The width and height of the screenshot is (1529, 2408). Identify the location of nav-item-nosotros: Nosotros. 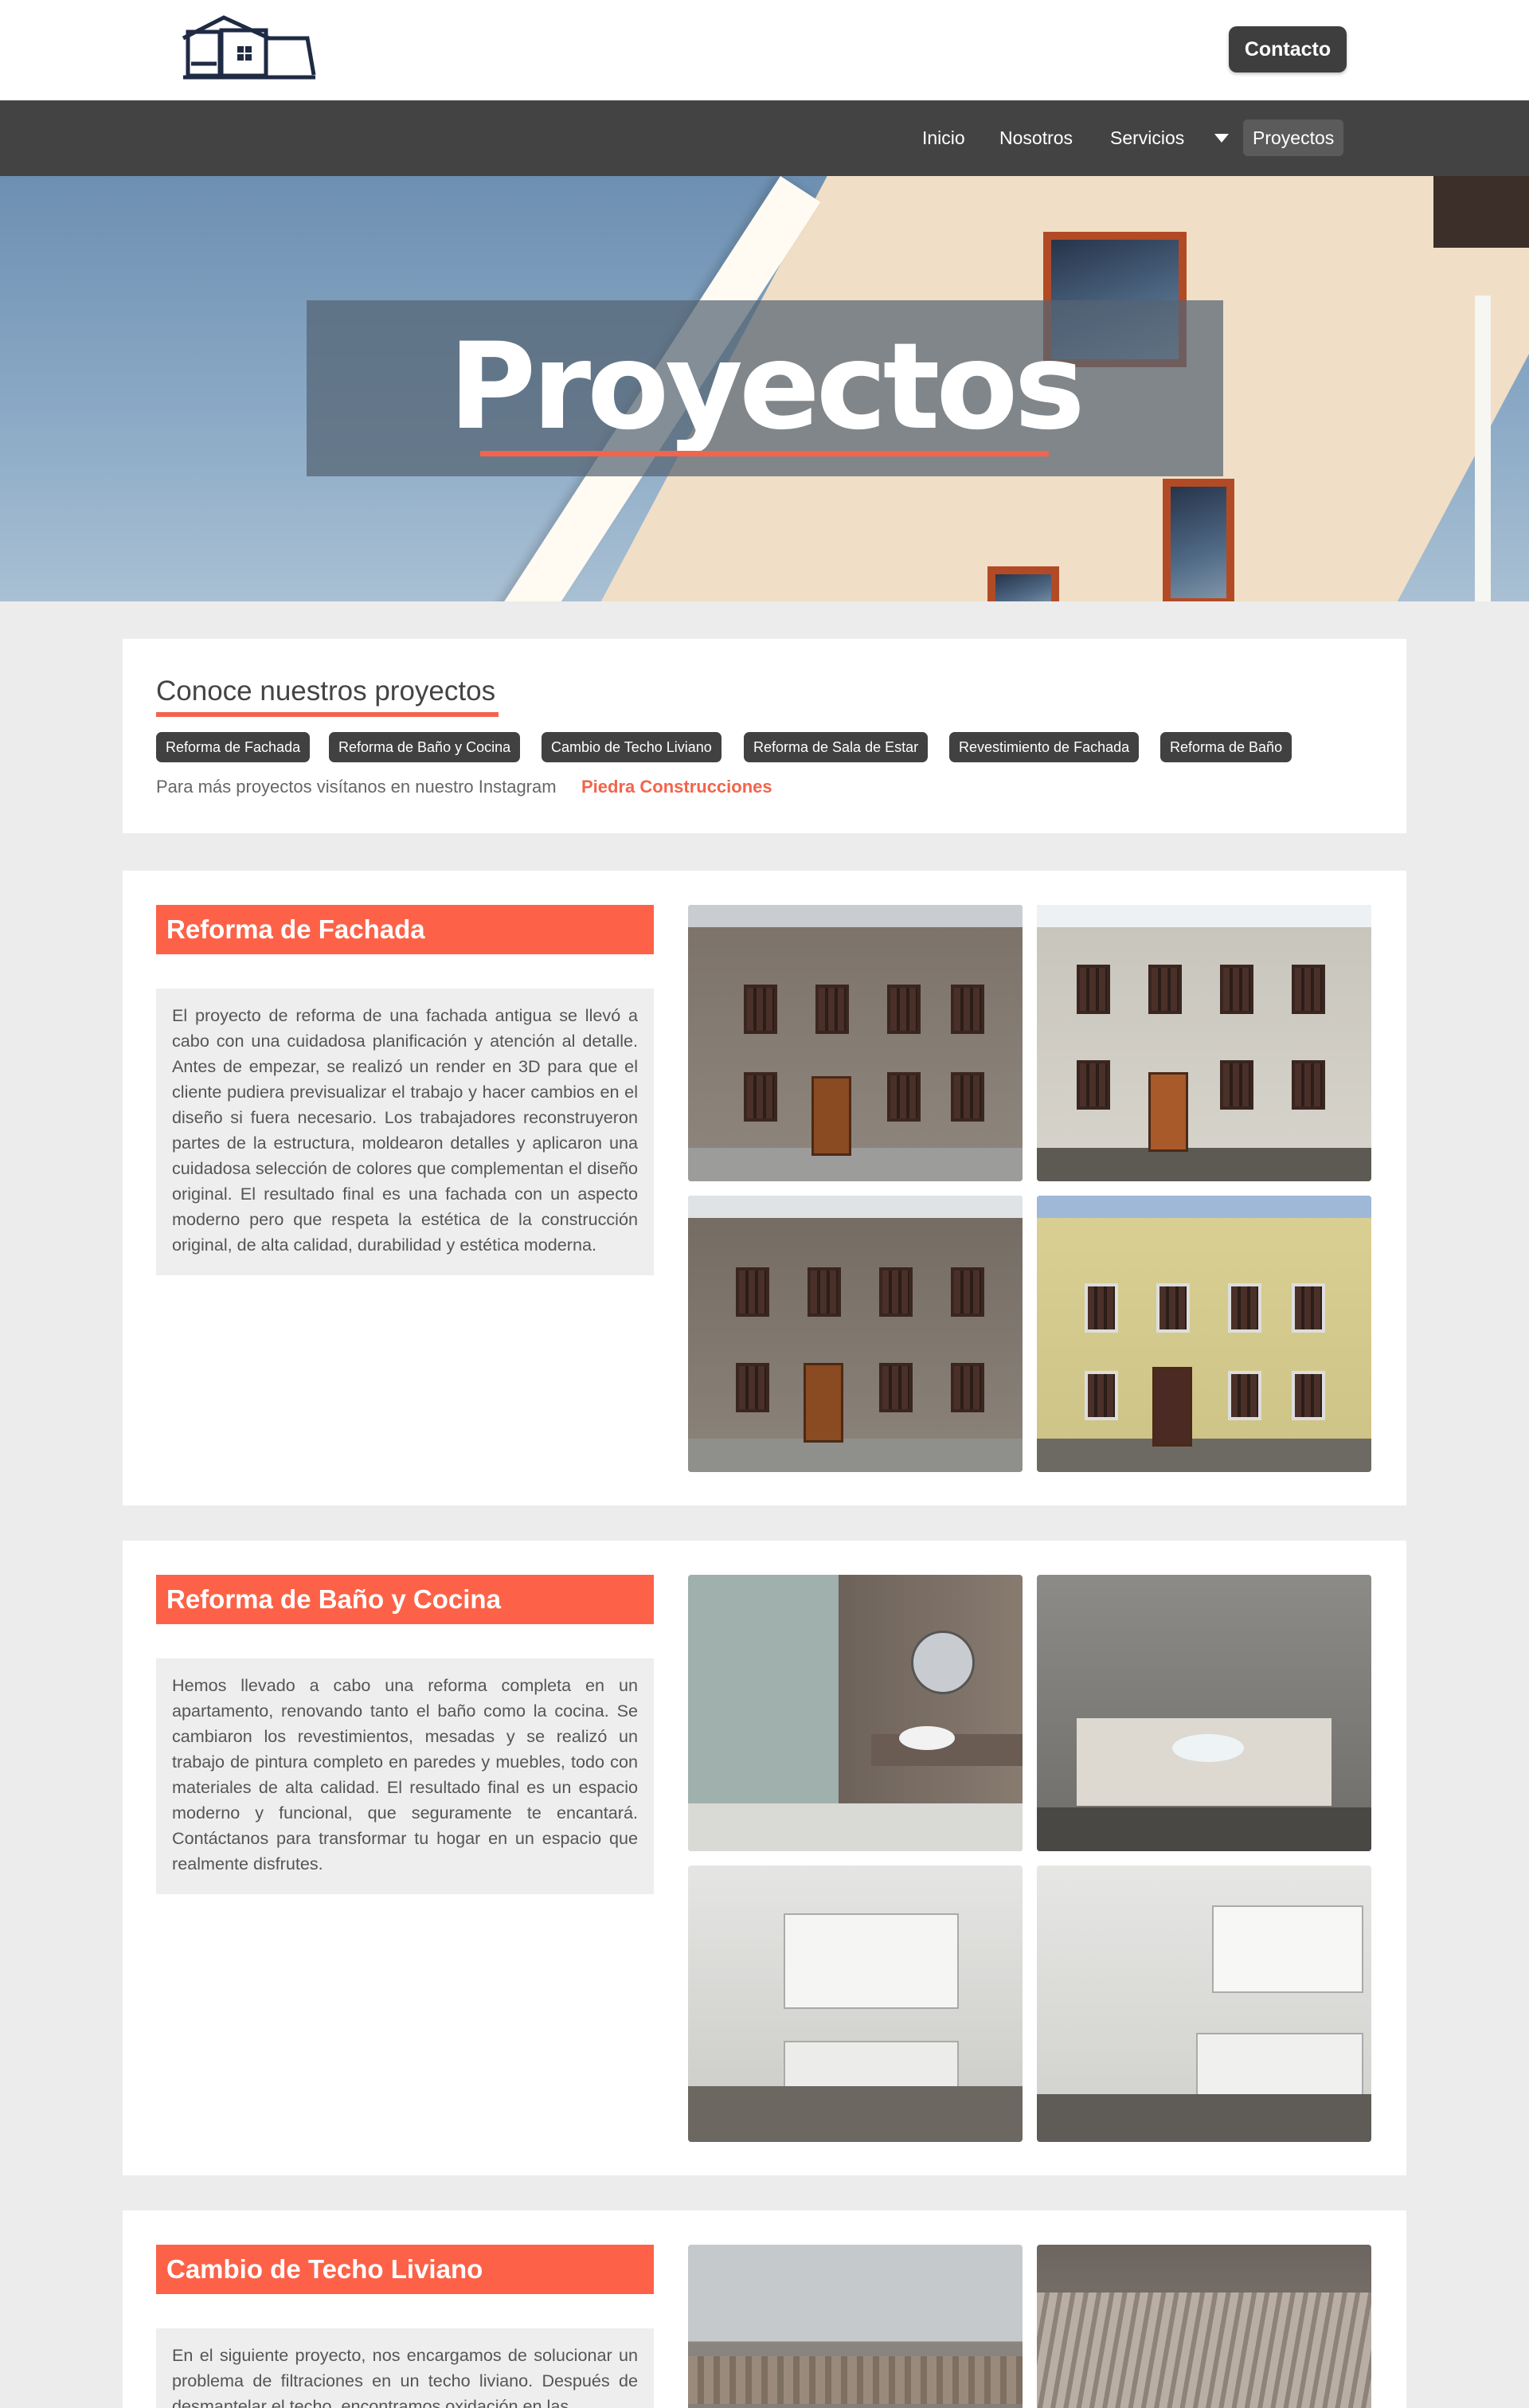
(1036, 138).